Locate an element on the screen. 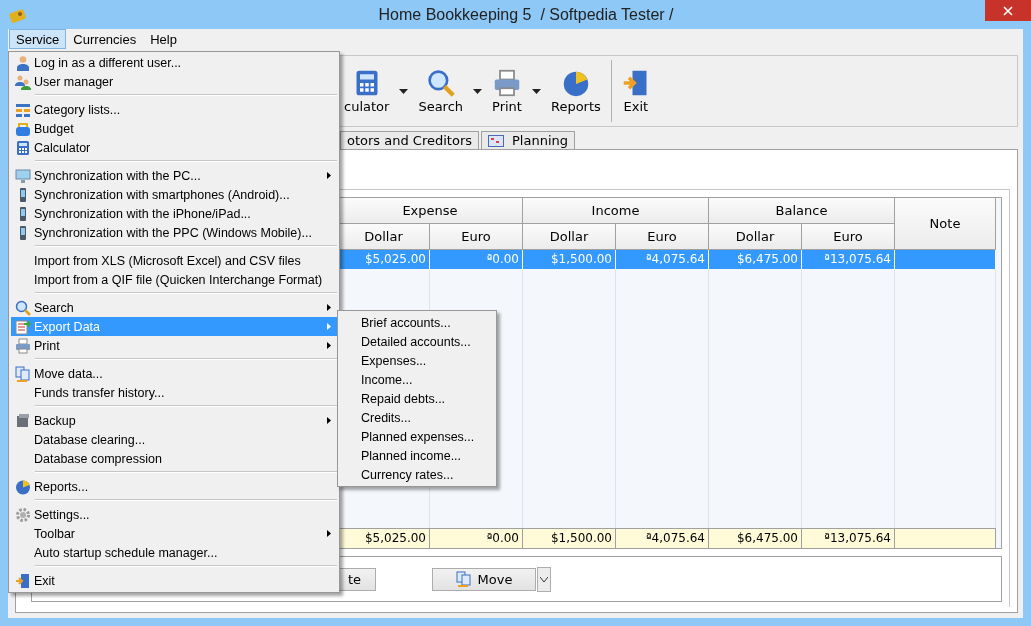 The image size is (1031, 626). backup-icon is located at coordinates (22, 420).